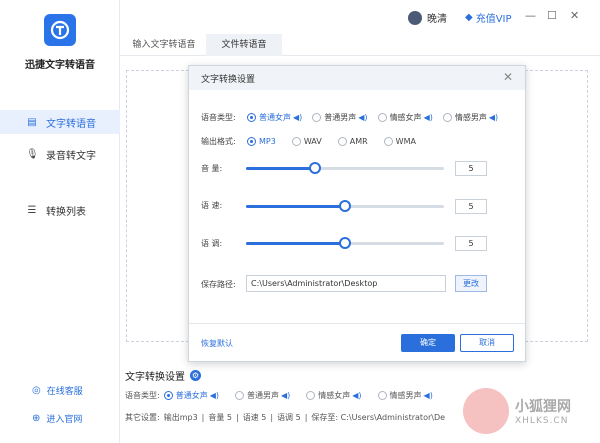  Describe the element at coordinates (267, 141) in the screenshot. I see `format-option-label: MP3` at that location.